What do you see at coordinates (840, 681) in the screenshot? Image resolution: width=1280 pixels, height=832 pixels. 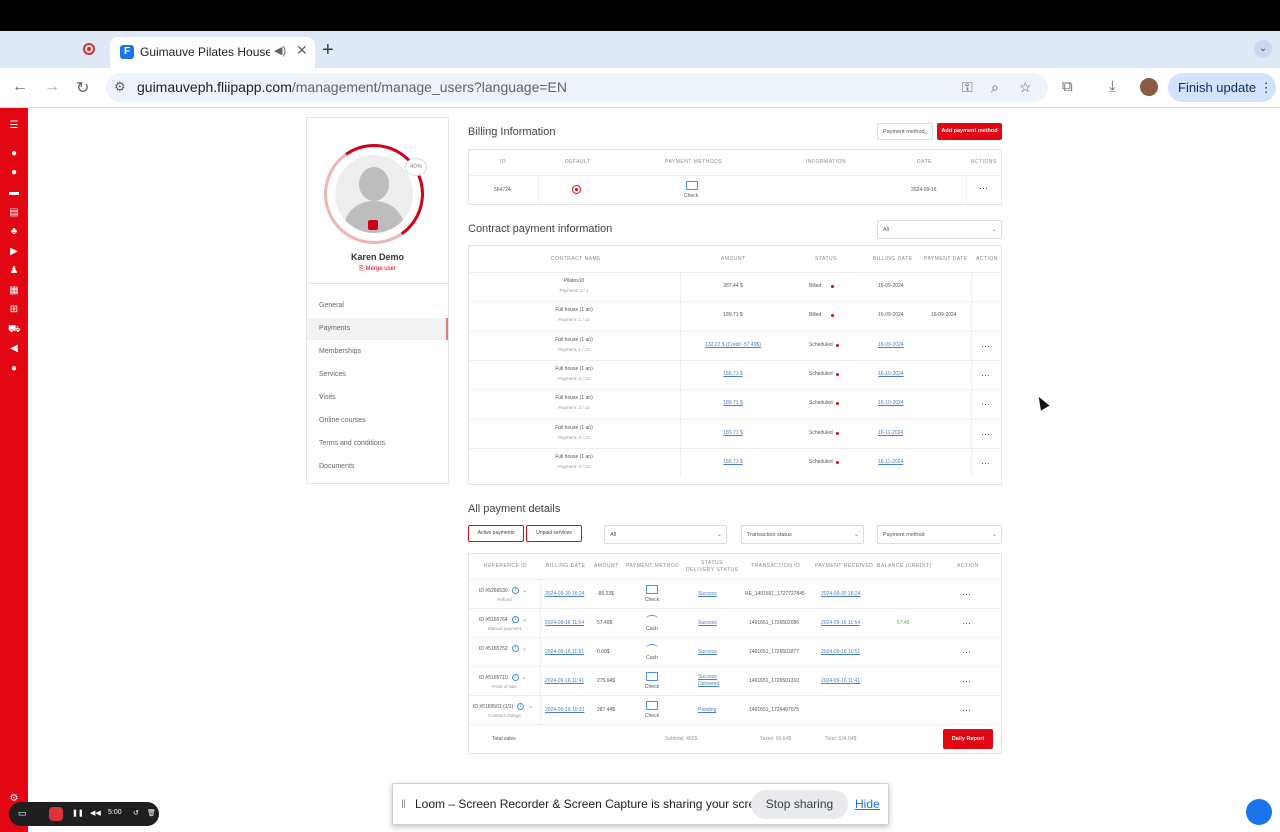 I see `payment-received-date: 2024-09-16 11:41` at bounding box center [840, 681].